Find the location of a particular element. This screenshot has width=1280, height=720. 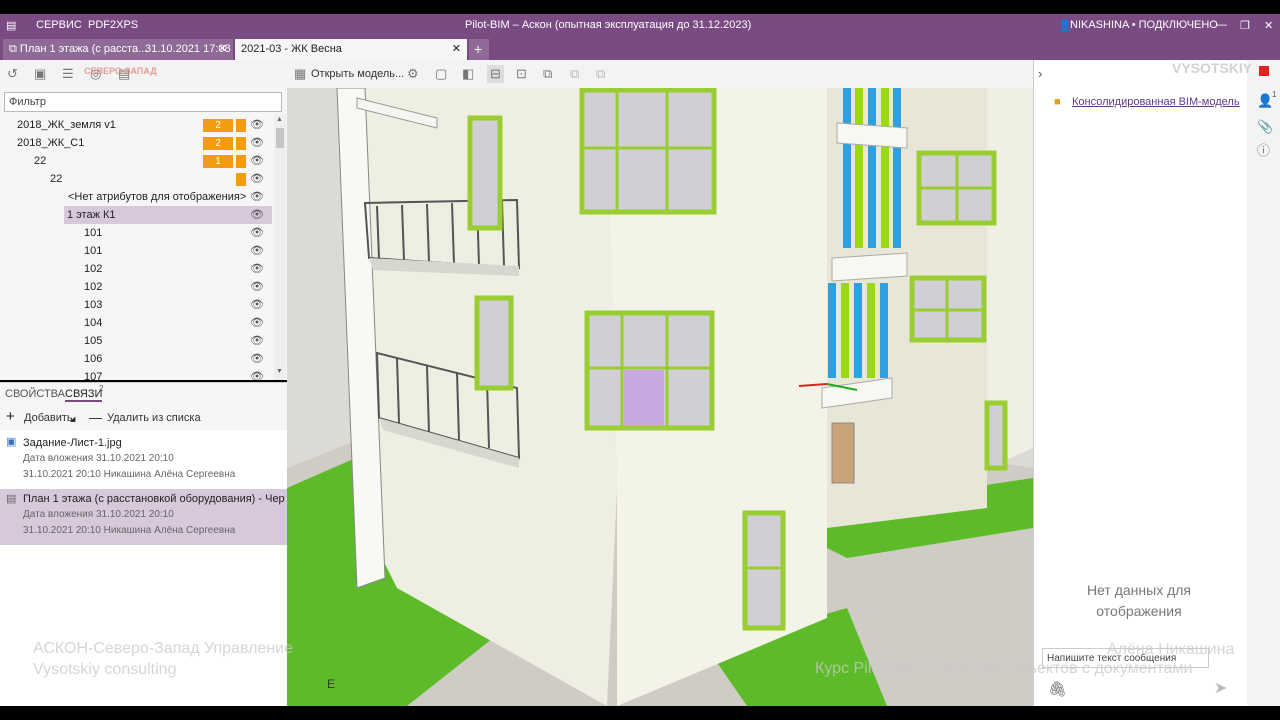

tree-item: 2018_ЖК_С1 2 👁 is located at coordinates (136, 143).